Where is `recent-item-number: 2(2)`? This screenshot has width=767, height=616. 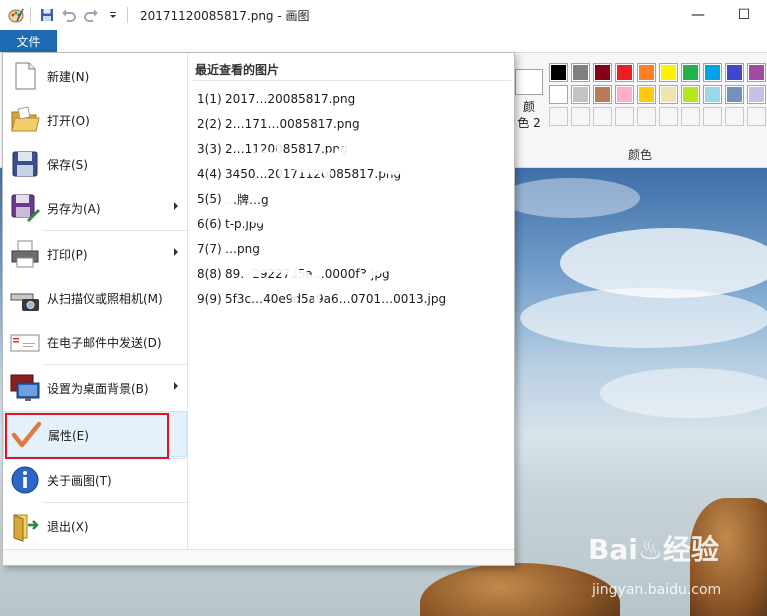
recent-item-number: 2(2) is located at coordinates (209, 124).